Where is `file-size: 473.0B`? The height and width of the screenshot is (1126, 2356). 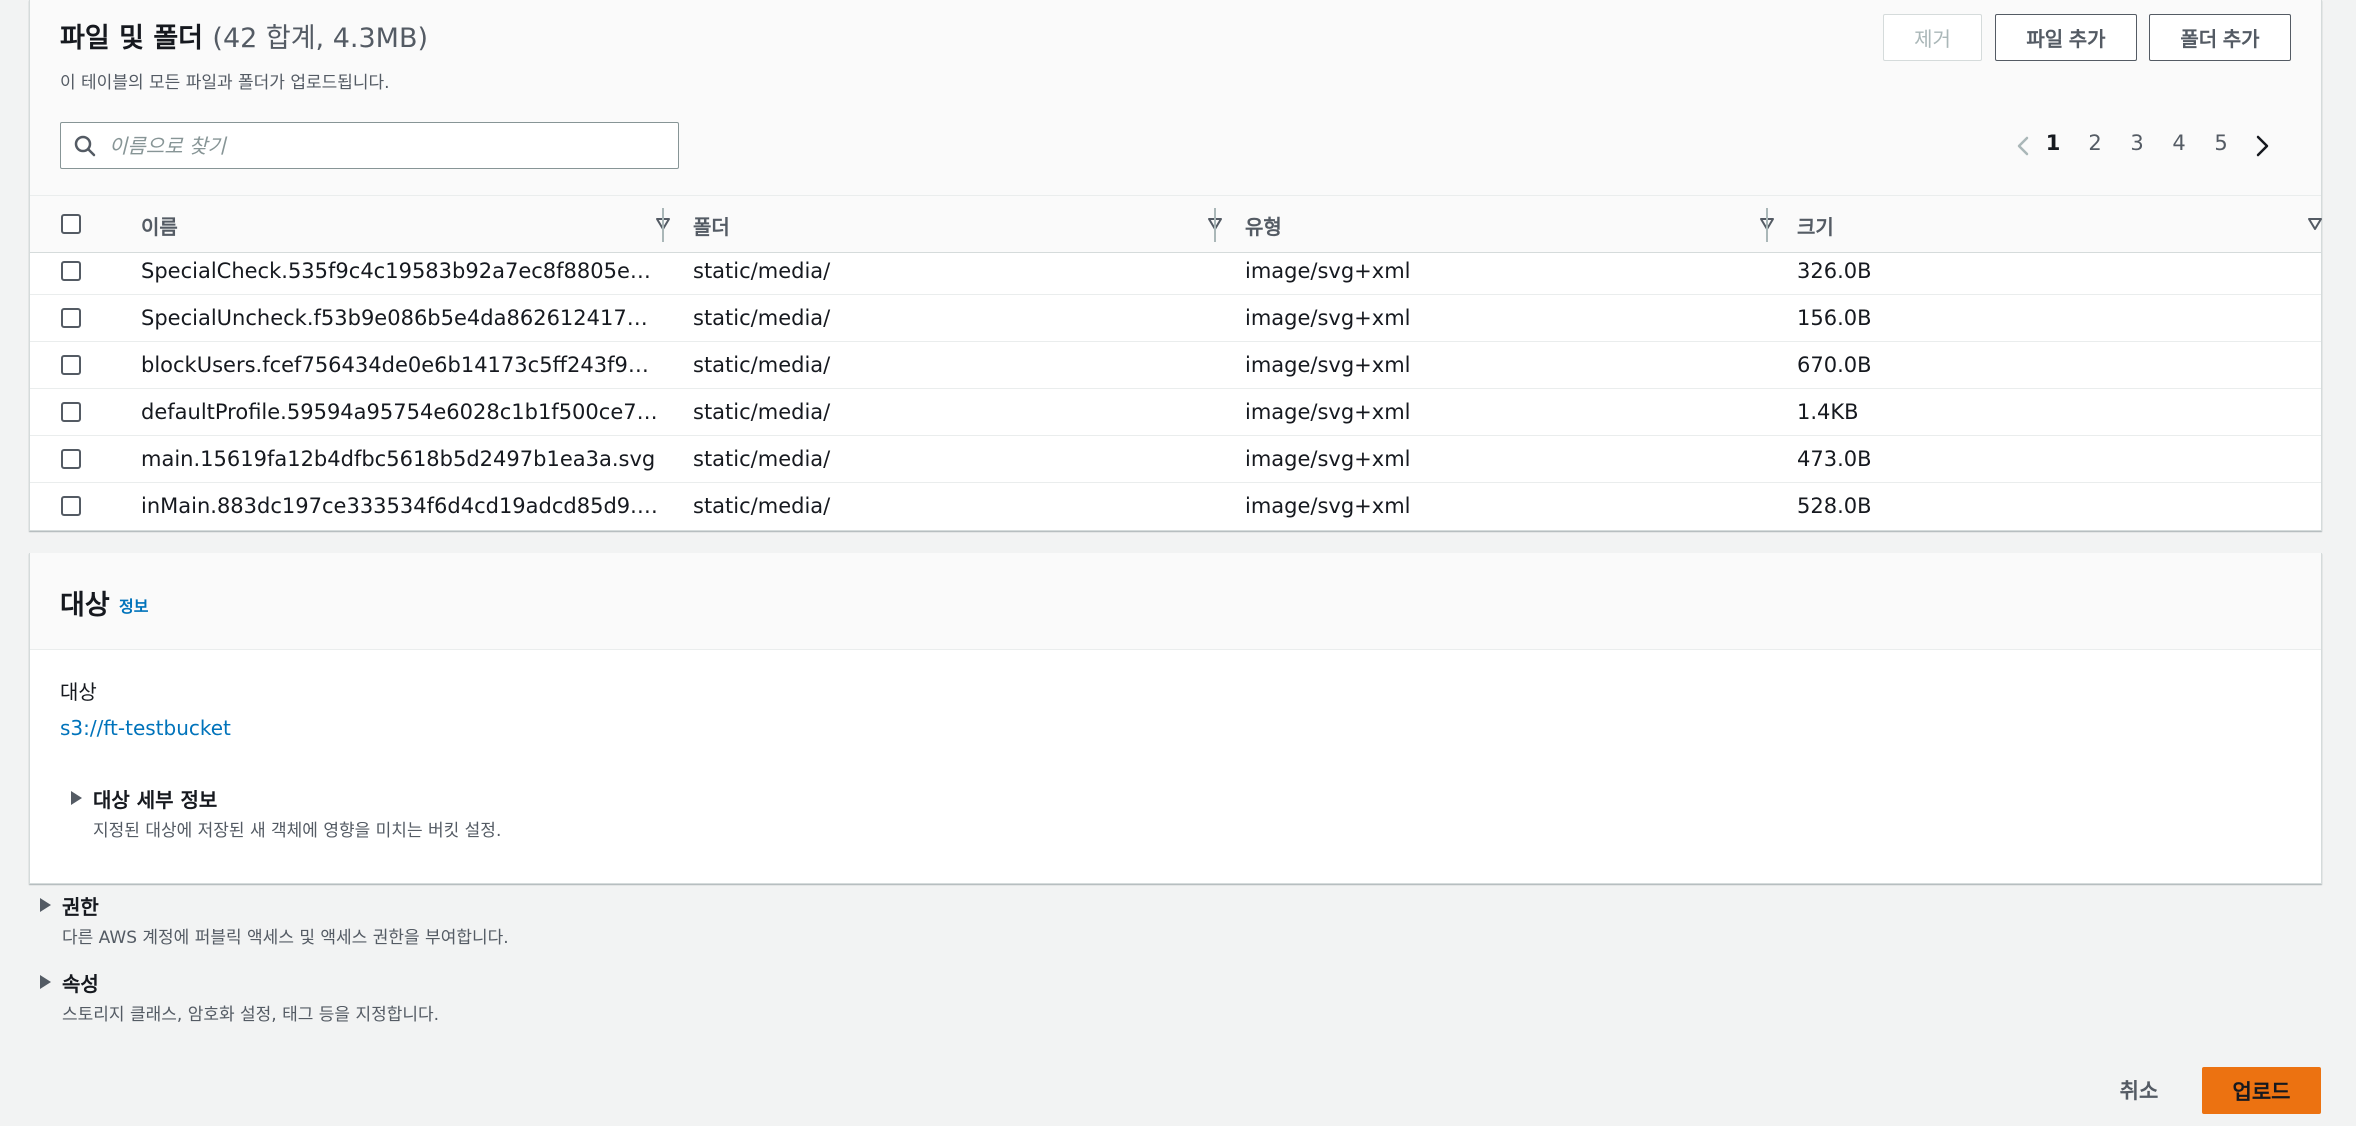 file-size: 473.0B is located at coordinates (1834, 459).